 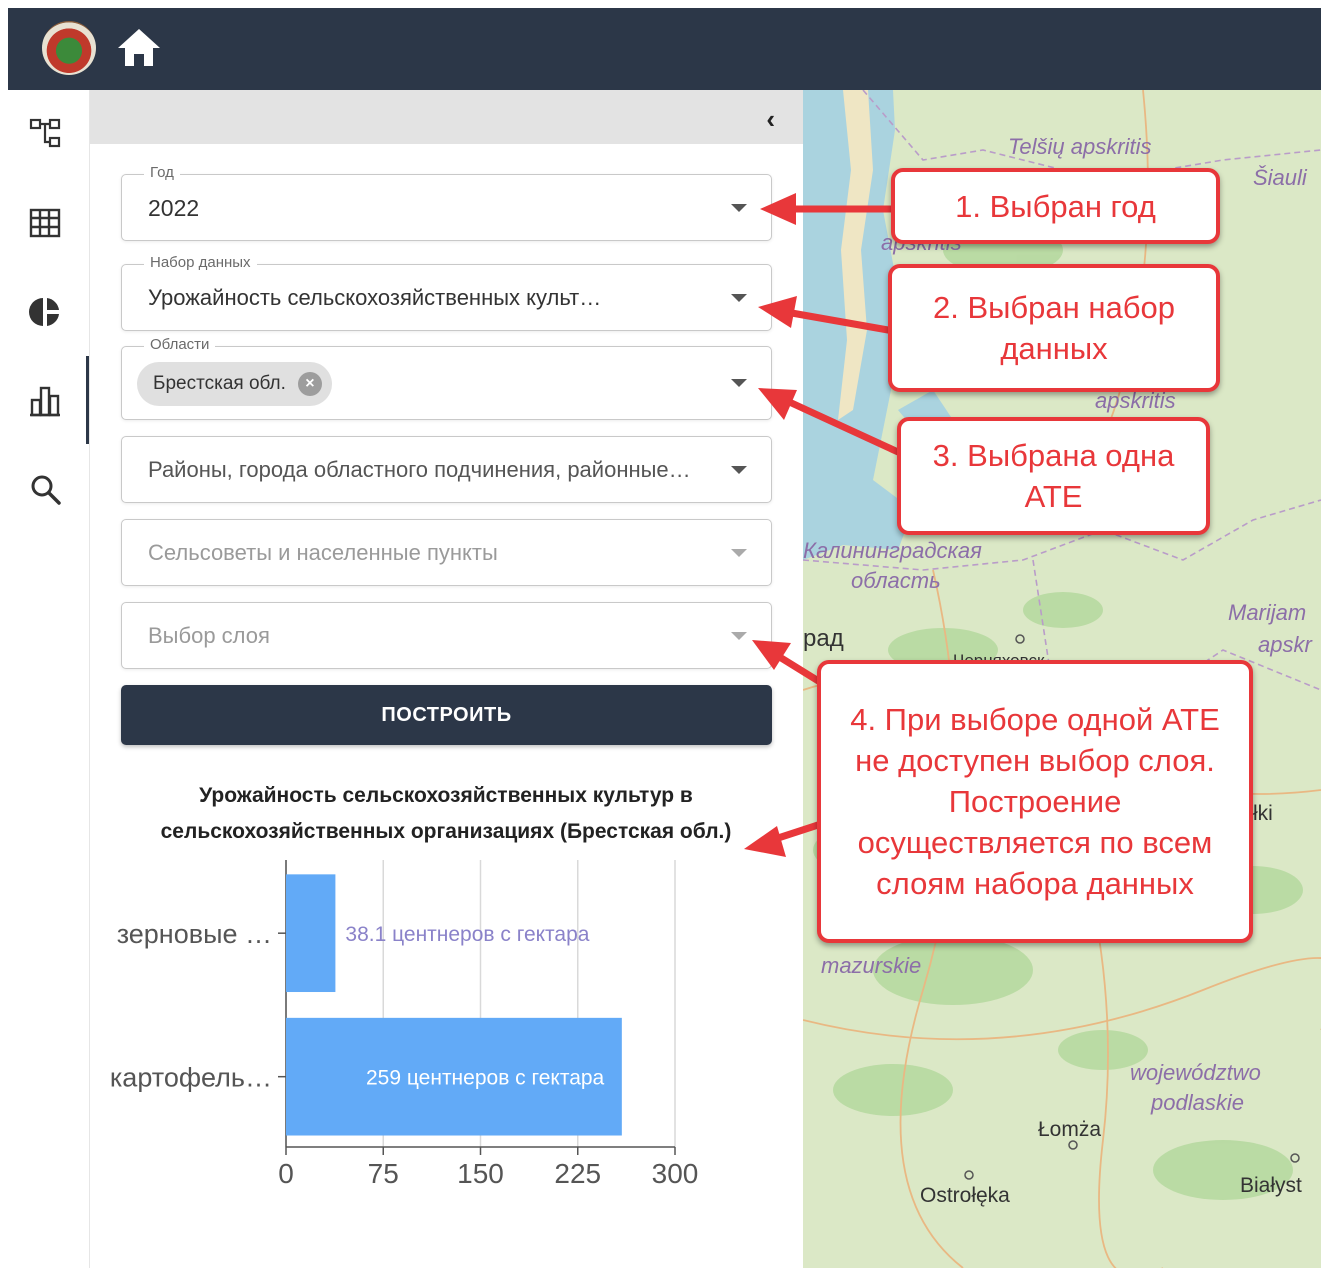 I want to click on year-select: Год 2022, so click(x=446, y=202).